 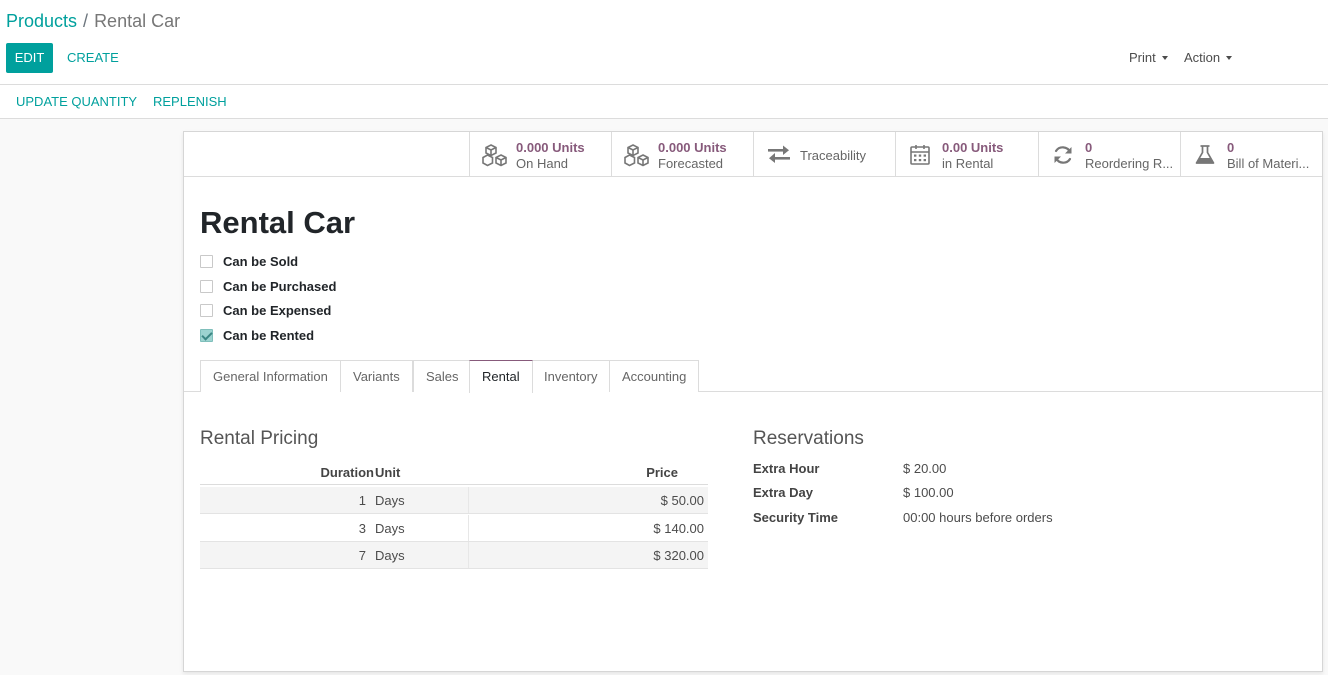 I want to click on price-cell: $ 140.00, so click(x=678, y=528).